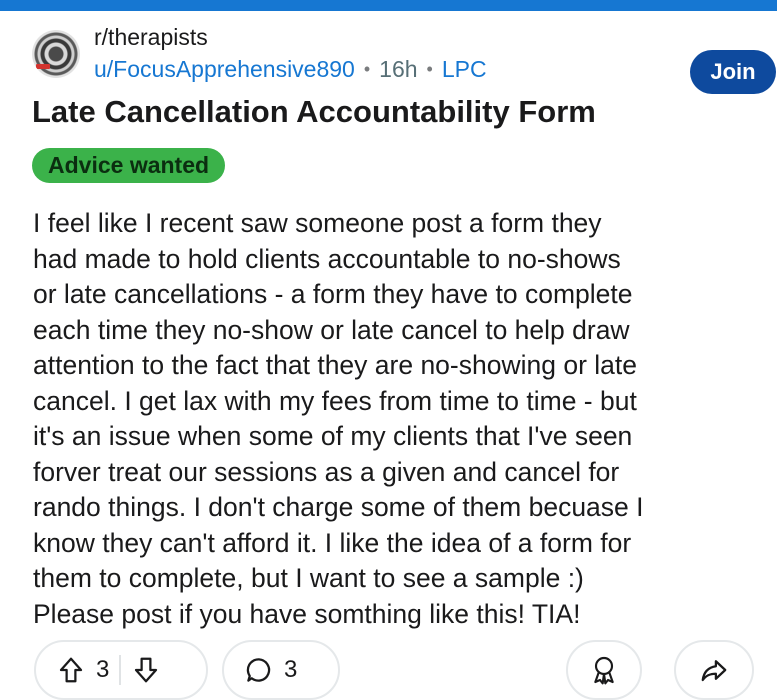  I want to click on join-button: Join, so click(733, 72).